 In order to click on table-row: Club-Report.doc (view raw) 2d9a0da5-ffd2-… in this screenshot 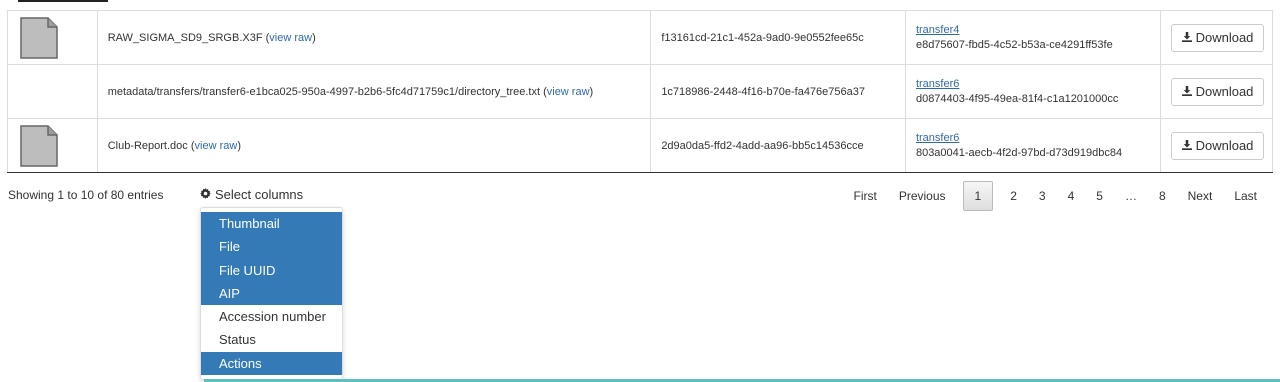, I will do `click(640, 145)`.